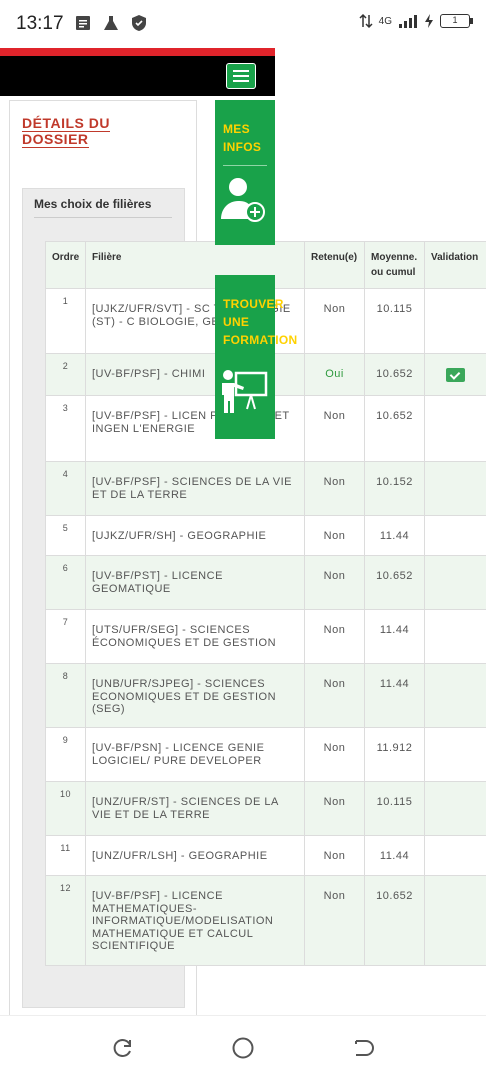  What do you see at coordinates (394, 754) in the screenshot?
I see `row-average: 11.912` at bounding box center [394, 754].